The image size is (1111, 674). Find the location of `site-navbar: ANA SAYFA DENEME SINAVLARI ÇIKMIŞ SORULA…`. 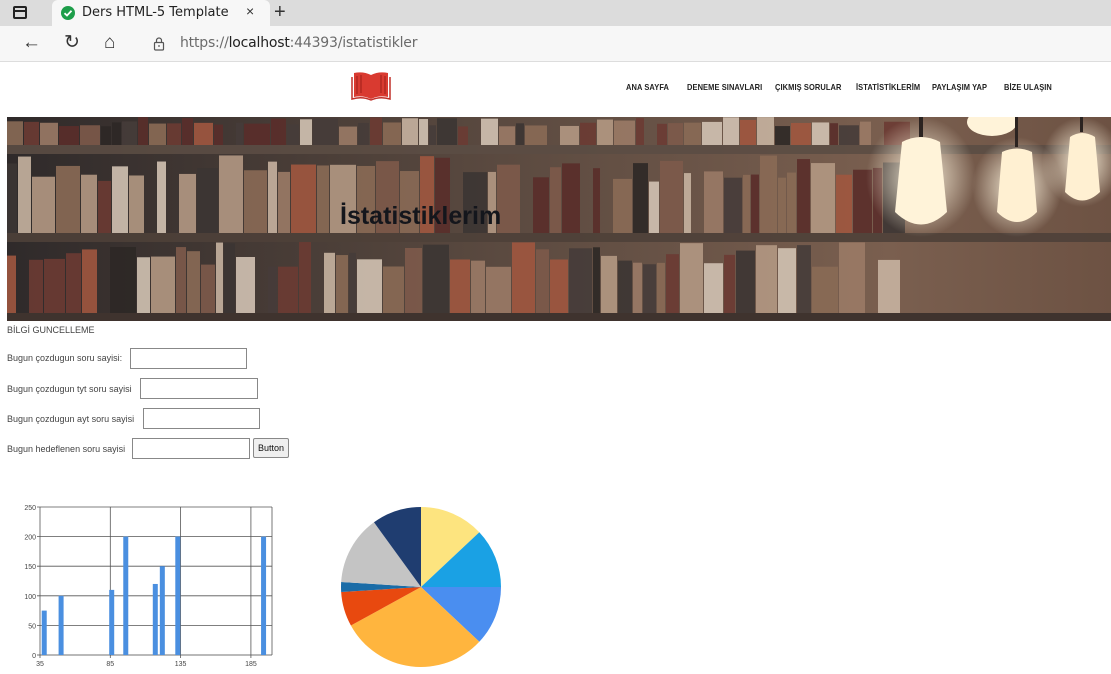

site-navbar: ANA SAYFA DENEME SINAVLARI ÇIKMIŞ SORULA… is located at coordinates (555, 90).